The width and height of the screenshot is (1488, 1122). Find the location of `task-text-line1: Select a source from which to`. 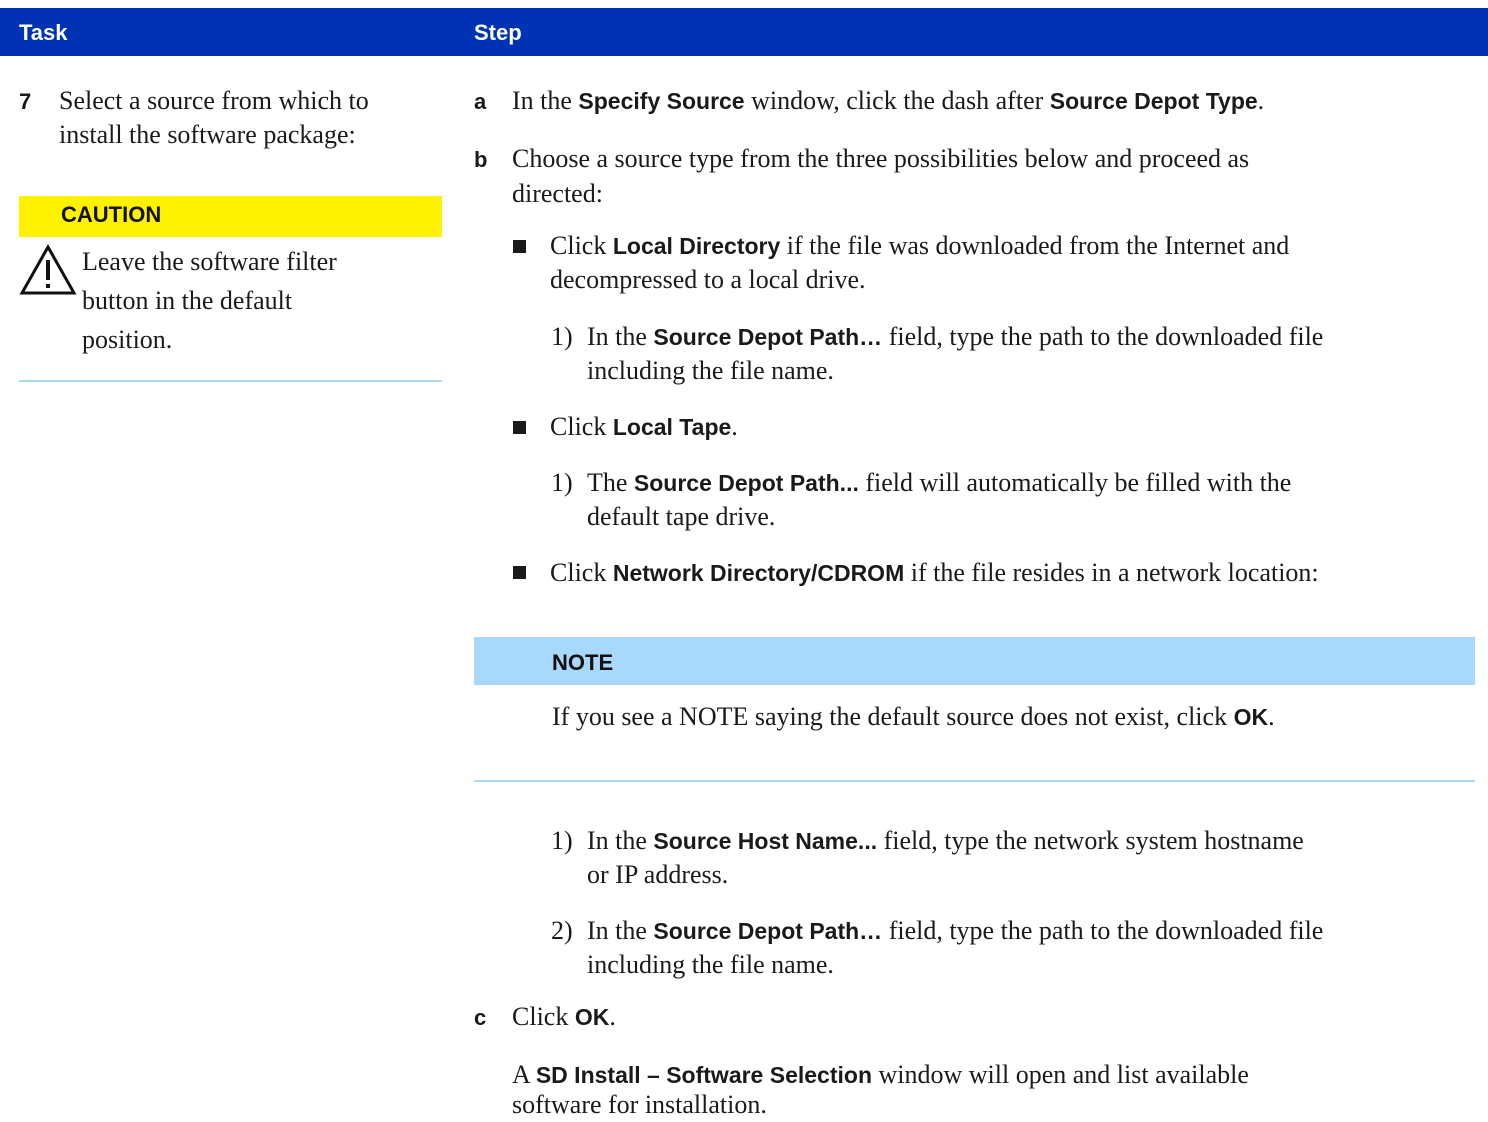

task-text-line1: Select a source from which to is located at coordinates (214, 100).